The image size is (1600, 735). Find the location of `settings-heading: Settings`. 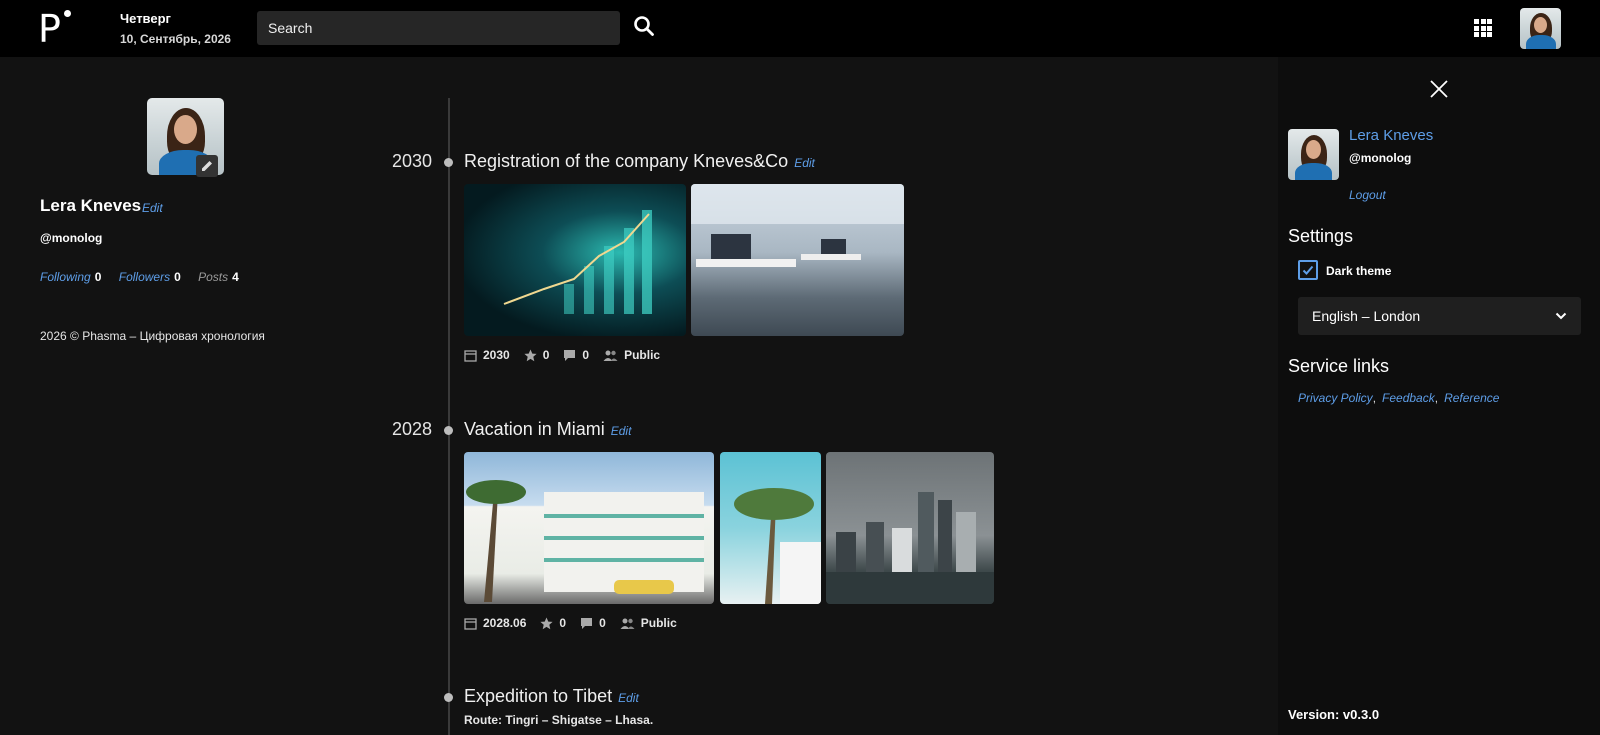

settings-heading: Settings is located at coordinates (1321, 236).